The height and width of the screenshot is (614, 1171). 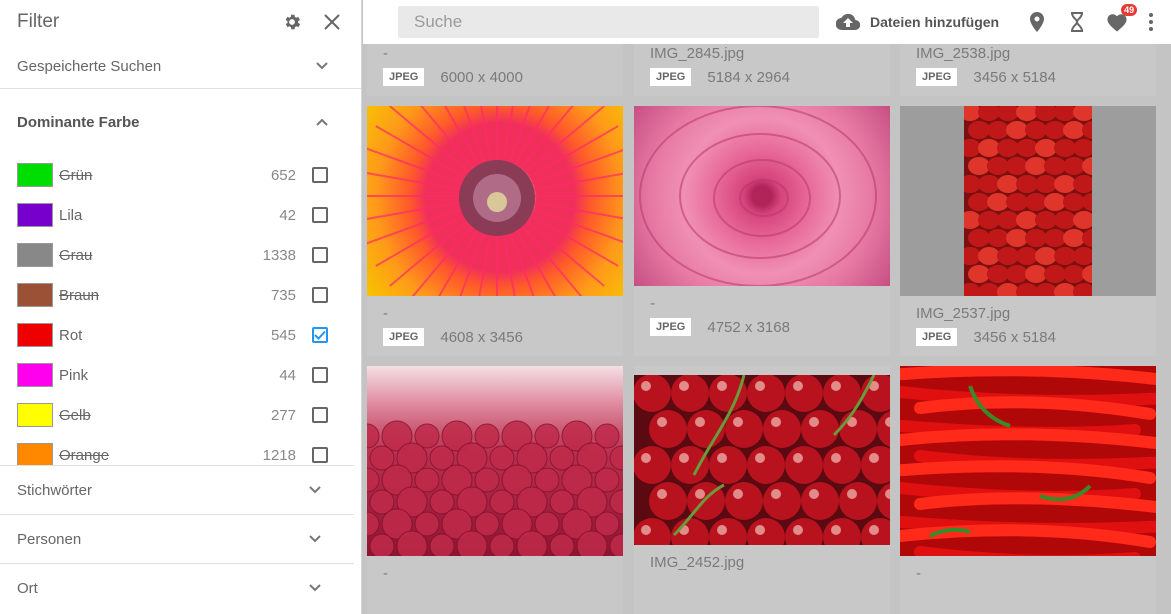 What do you see at coordinates (748, 77) in the screenshot?
I see `image-dimensions: 5184 x 2964` at bounding box center [748, 77].